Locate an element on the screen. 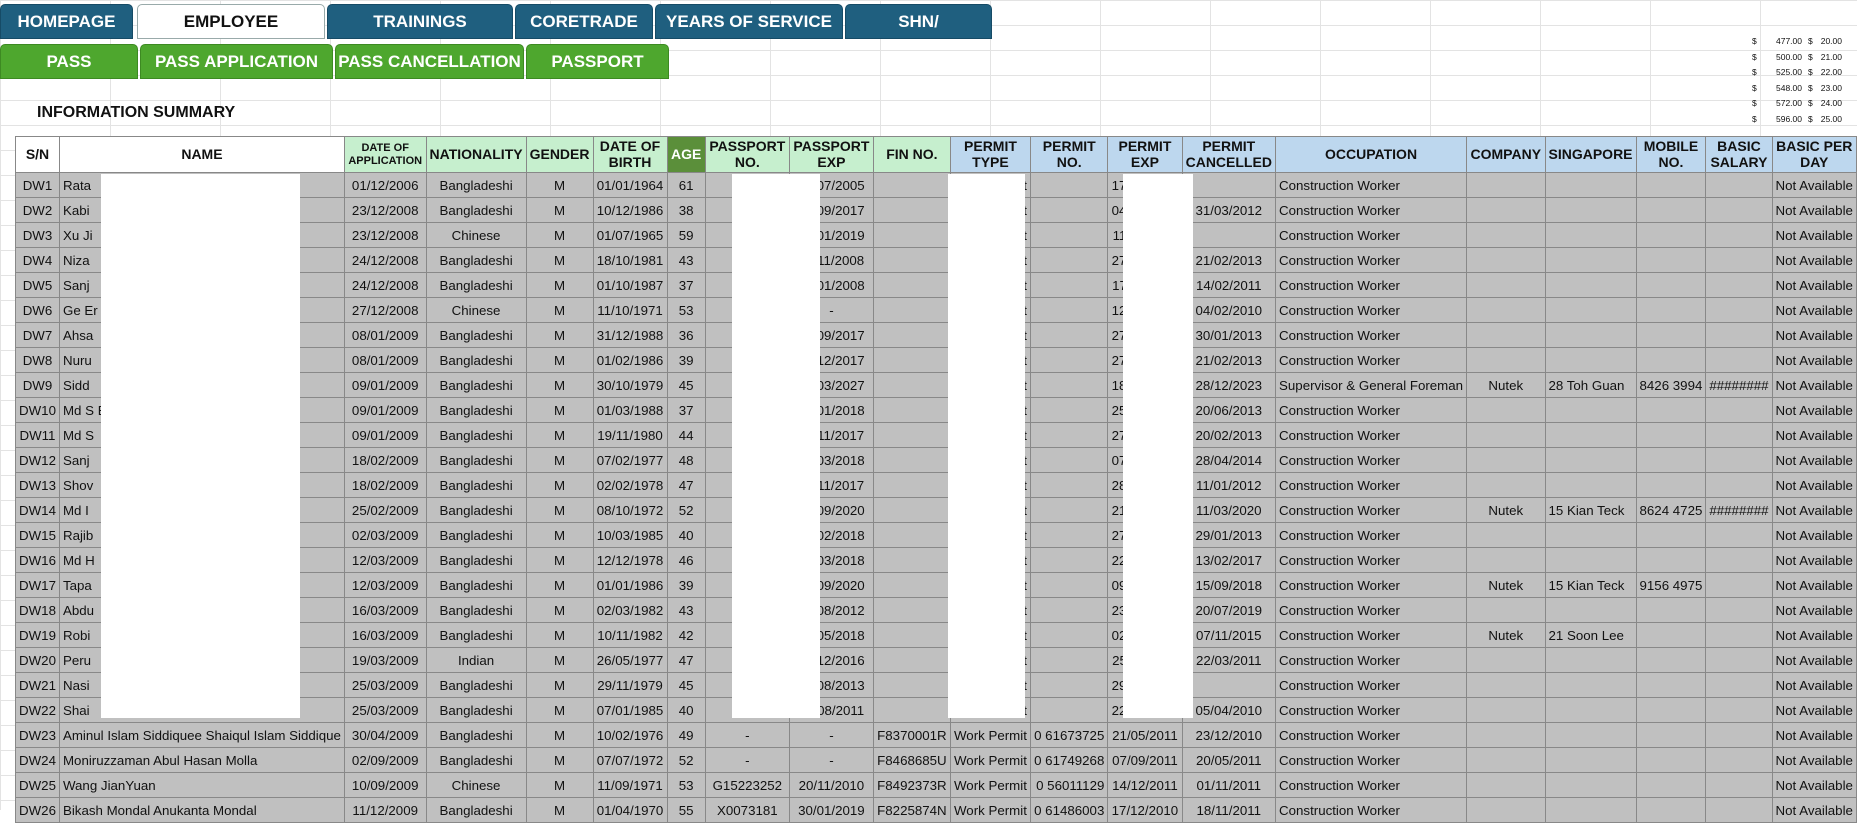 Image resolution: width=1857 pixels, height=823 pixels. cell-s-n: DW23 is located at coordinates (37, 735).